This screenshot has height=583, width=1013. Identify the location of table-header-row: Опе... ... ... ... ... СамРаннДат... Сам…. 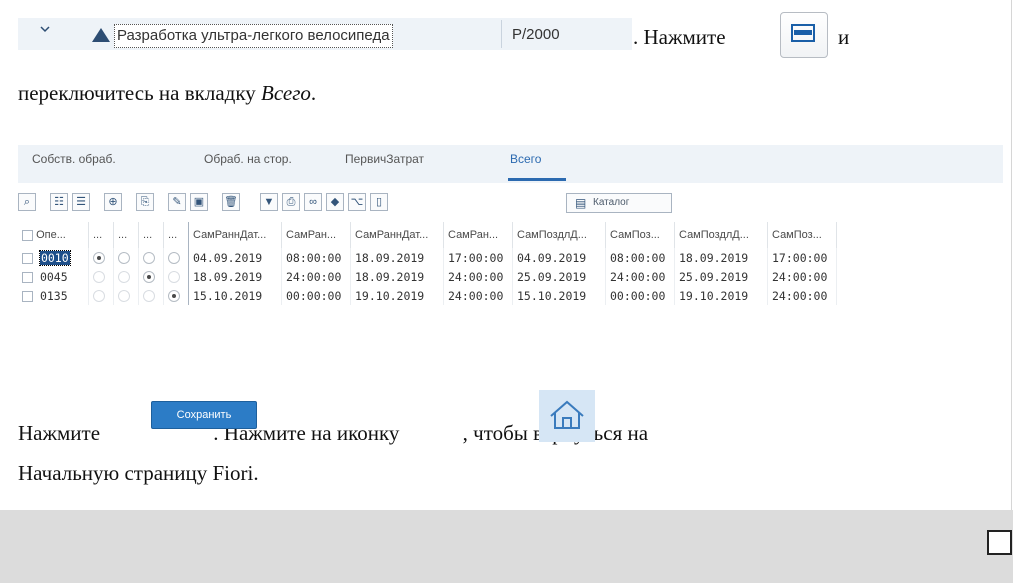
(427, 235).